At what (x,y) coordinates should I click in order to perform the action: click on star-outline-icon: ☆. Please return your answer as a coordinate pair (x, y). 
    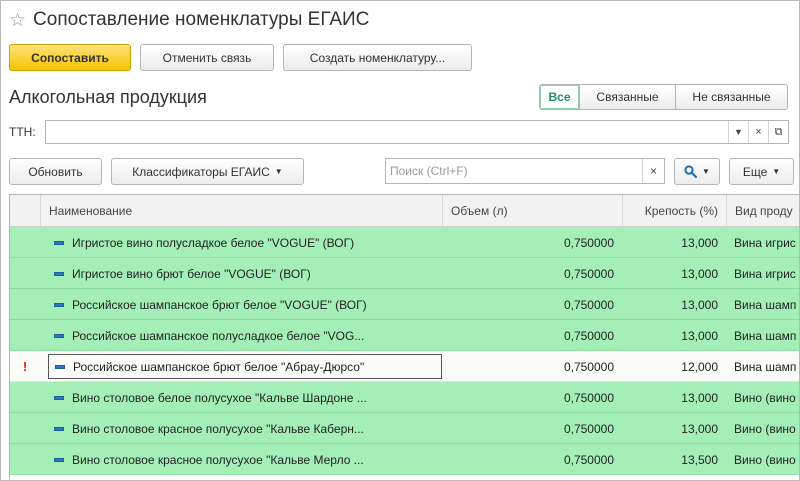
    Looking at the image, I should click on (17, 20).